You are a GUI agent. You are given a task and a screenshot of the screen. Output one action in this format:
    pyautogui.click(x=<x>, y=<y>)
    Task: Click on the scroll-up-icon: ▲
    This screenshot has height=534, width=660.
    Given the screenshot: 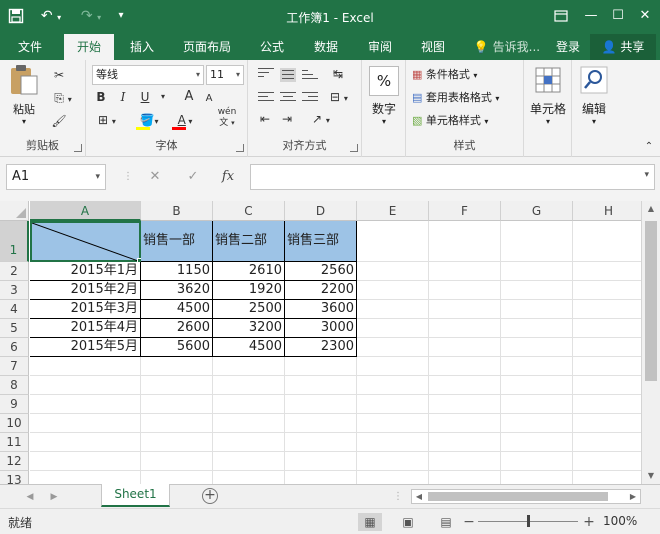 What is the action you would take?
    pyautogui.click(x=651, y=209)
    